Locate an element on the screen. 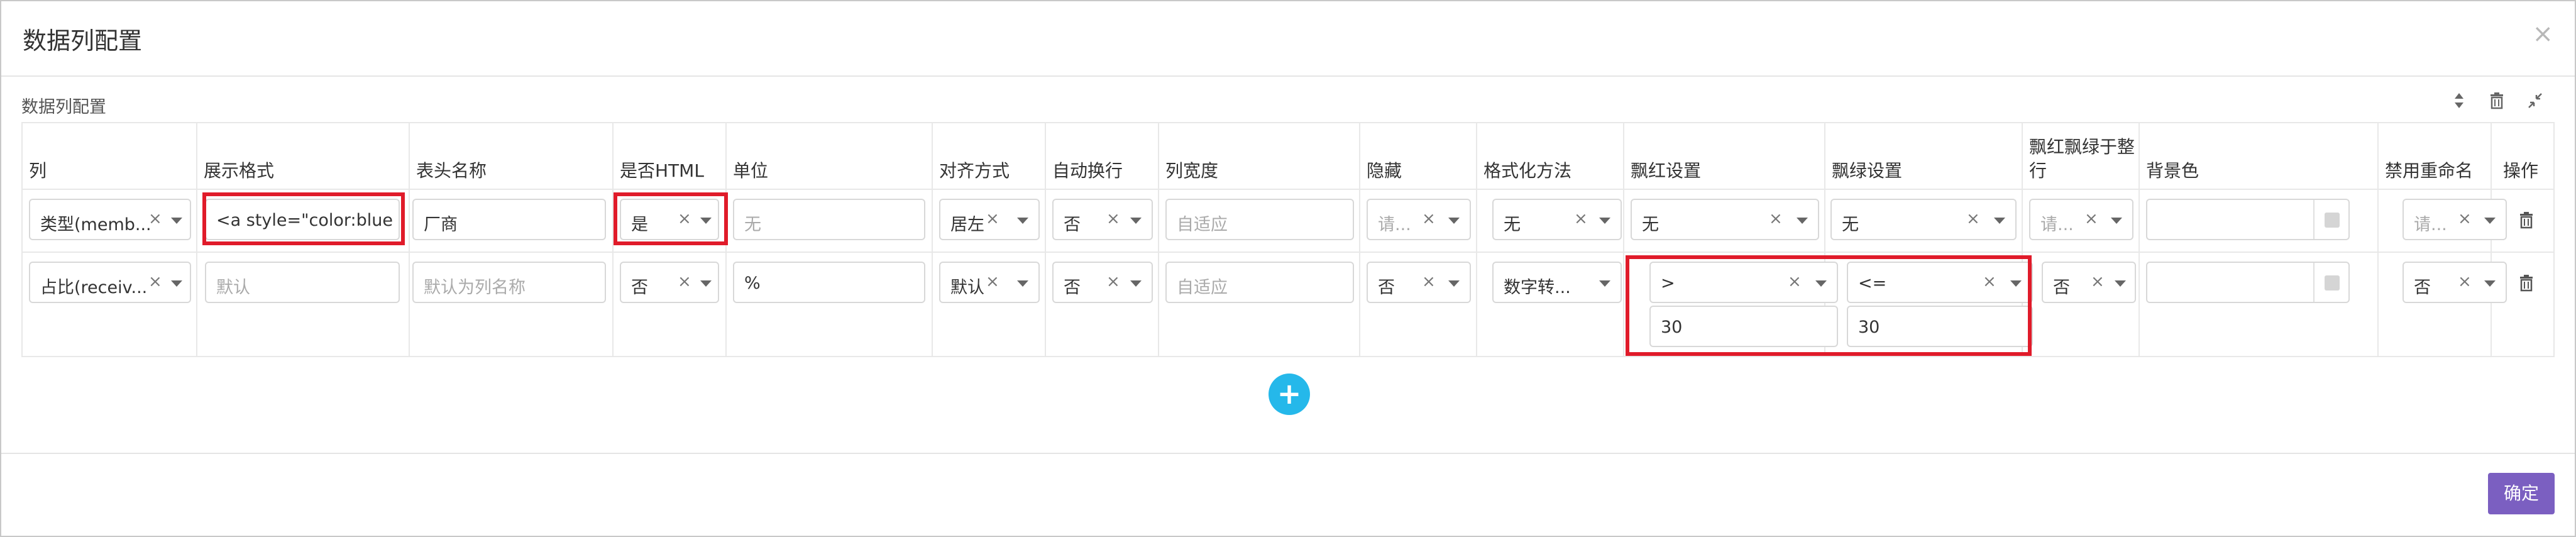 This screenshot has height=537, width=2576. header-name-input: 默认为列名称 is located at coordinates (509, 282).